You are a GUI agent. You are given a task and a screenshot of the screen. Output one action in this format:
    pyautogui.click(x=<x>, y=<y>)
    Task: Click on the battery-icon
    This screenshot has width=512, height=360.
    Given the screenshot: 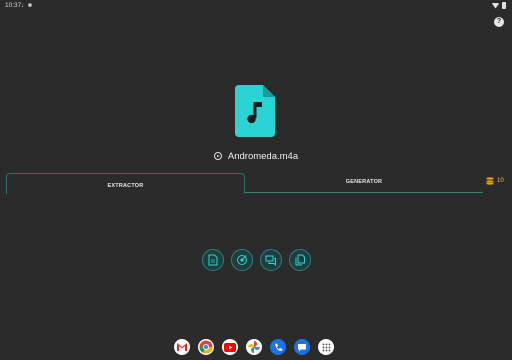 What is the action you would take?
    pyautogui.click(x=504, y=5)
    